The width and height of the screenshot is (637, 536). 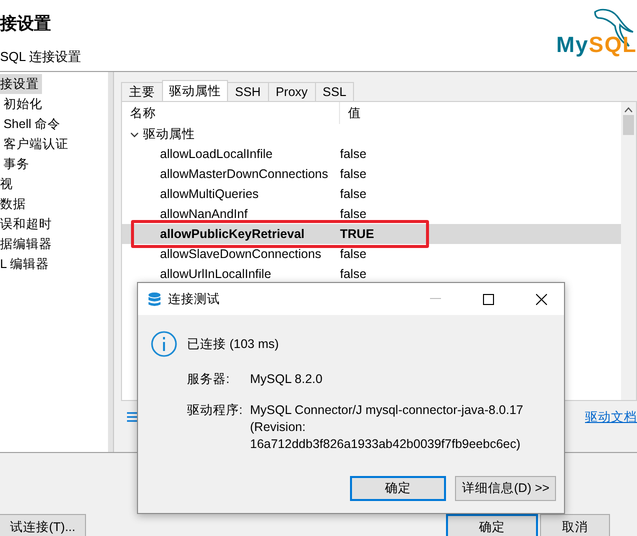 What do you see at coordinates (134, 134) in the screenshot?
I see `chevron-icon` at bounding box center [134, 134].